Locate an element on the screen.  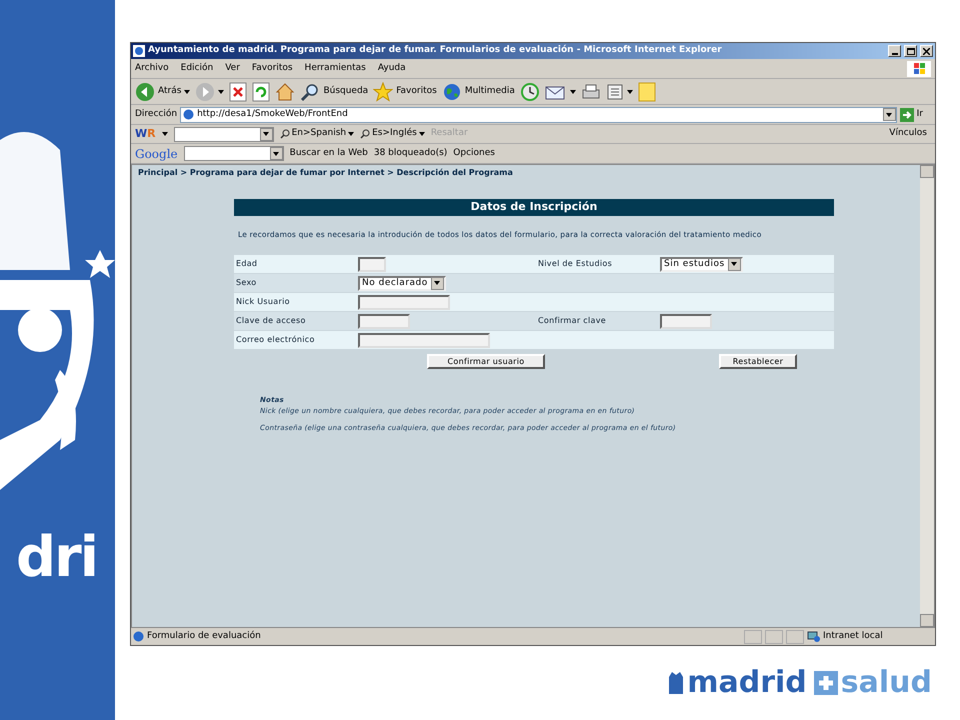
menu-item: Ver is located at coordinates (232, 69).